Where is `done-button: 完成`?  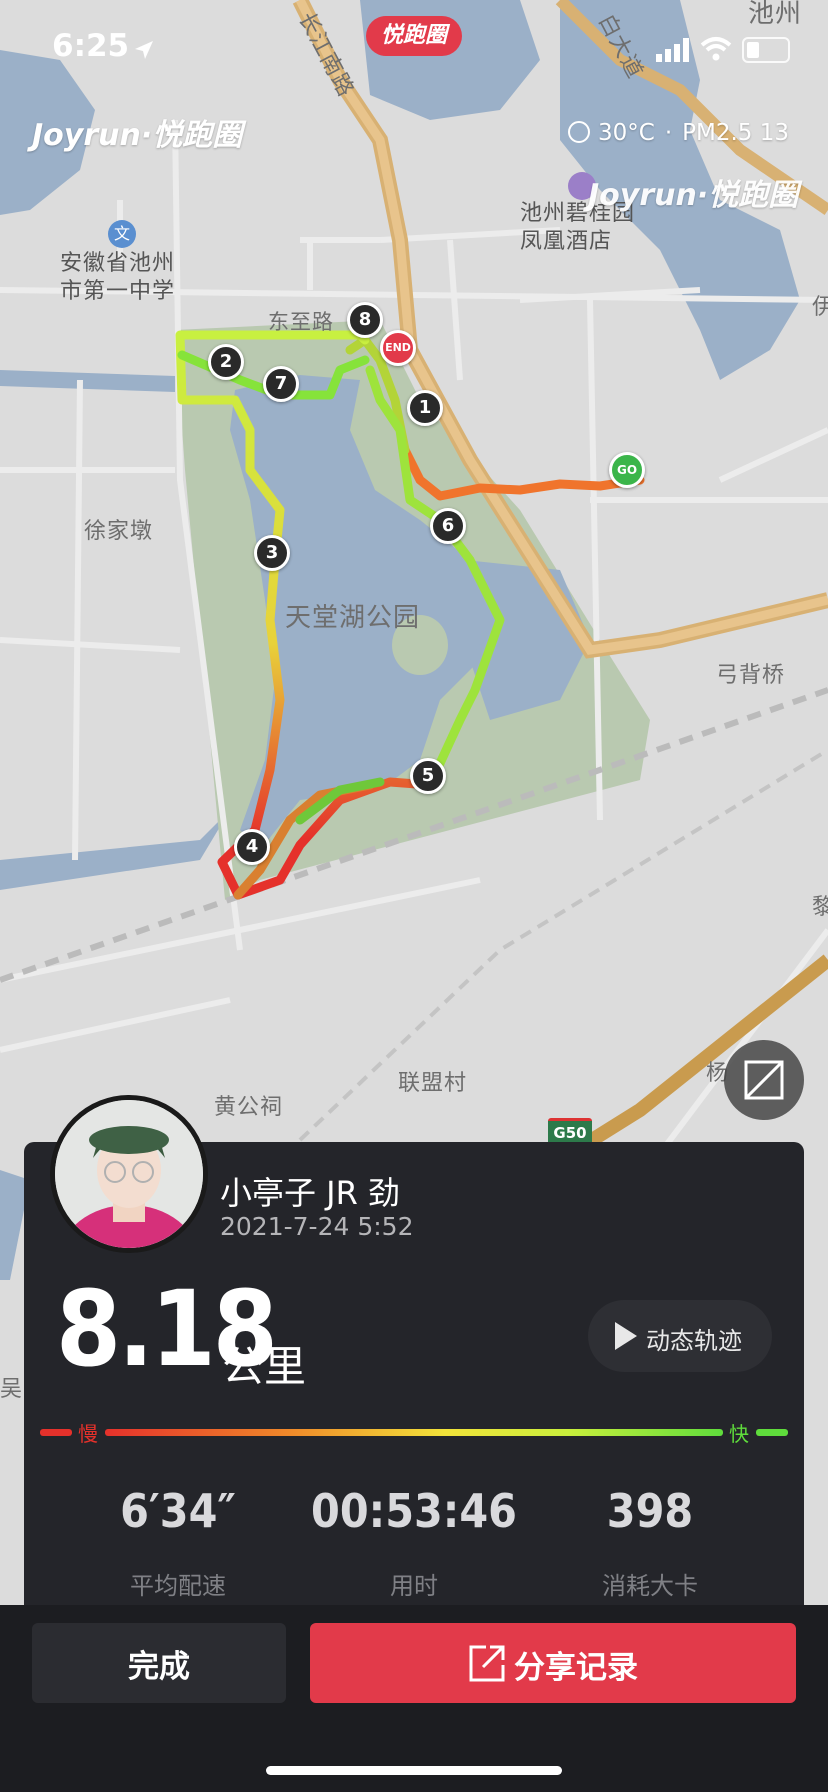 done-button: 完成 is located at coordinates (159, 1663).